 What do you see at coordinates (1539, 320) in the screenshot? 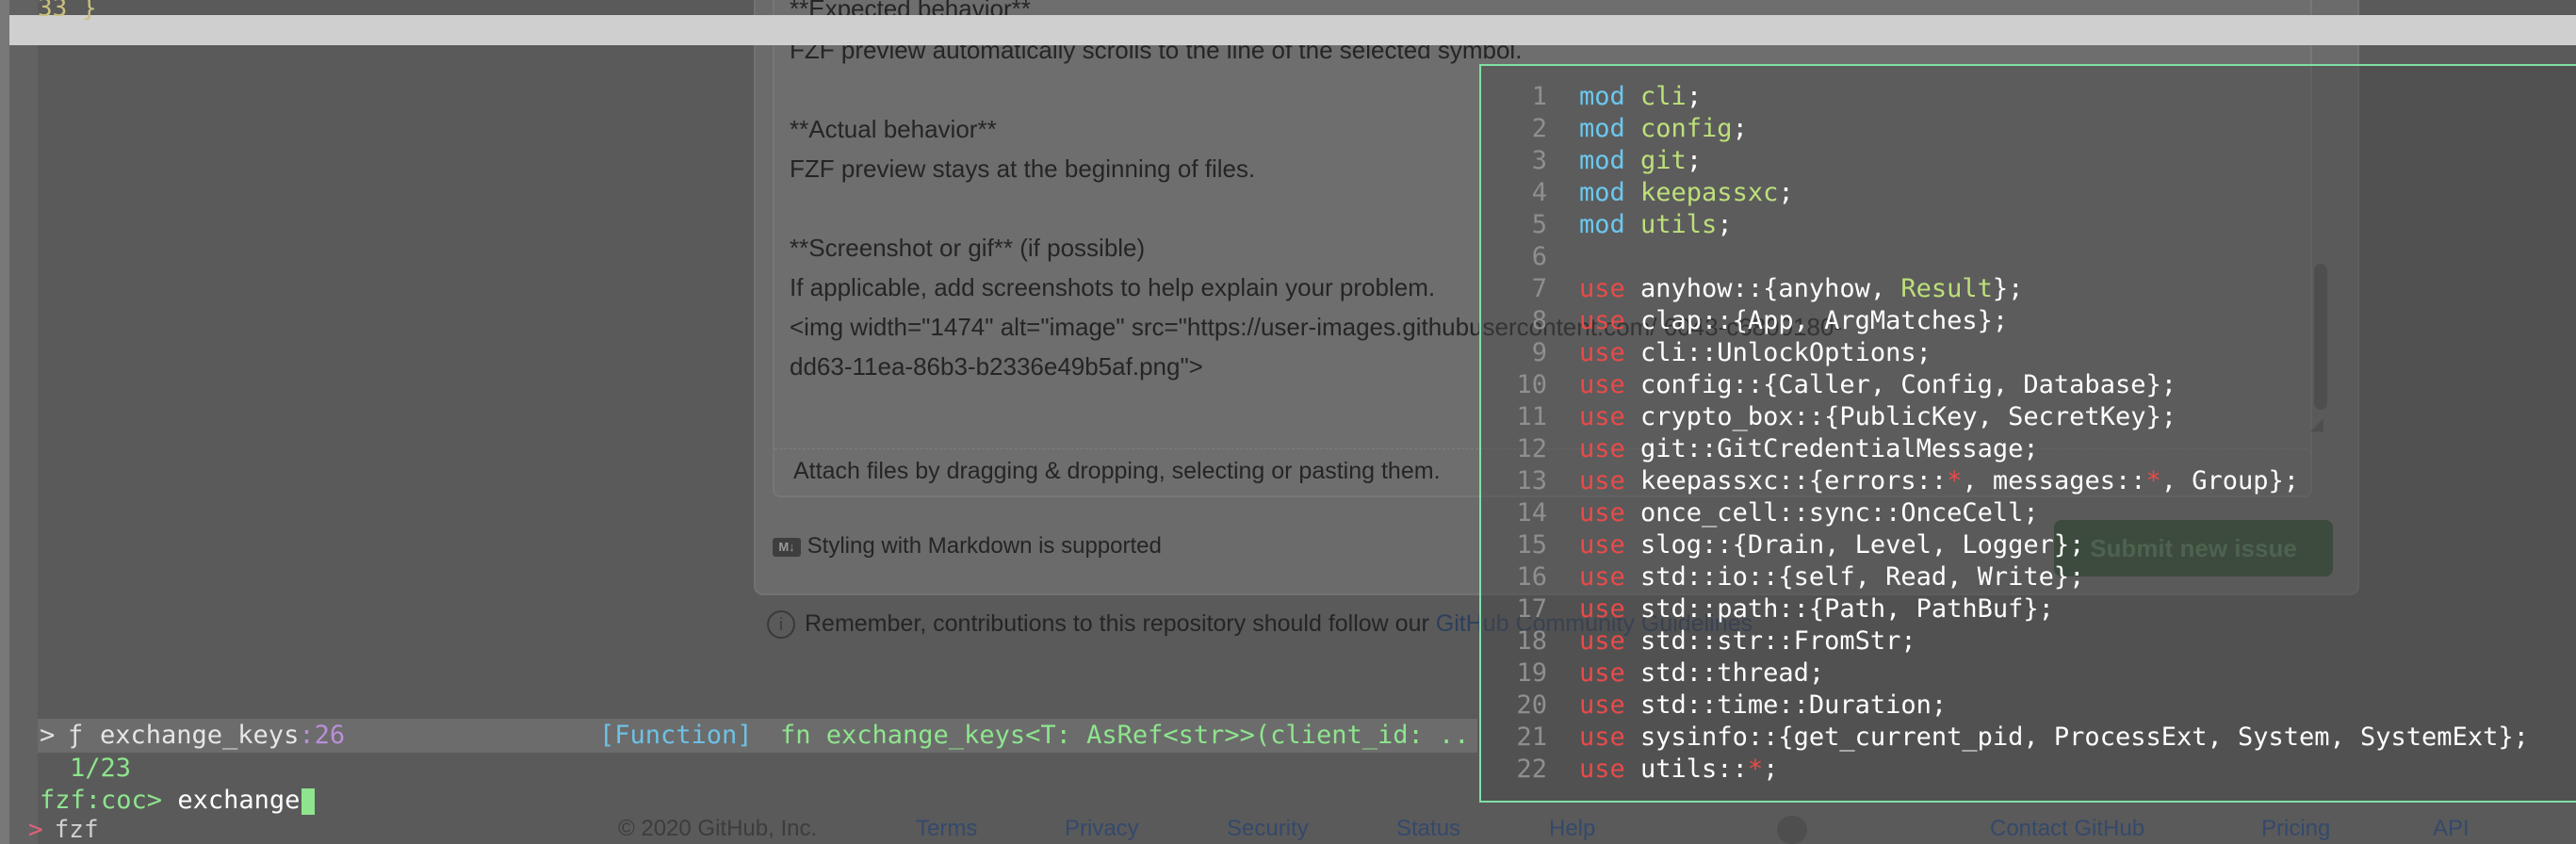
I see `line-number: 8` at bounding box center [1539, 320].